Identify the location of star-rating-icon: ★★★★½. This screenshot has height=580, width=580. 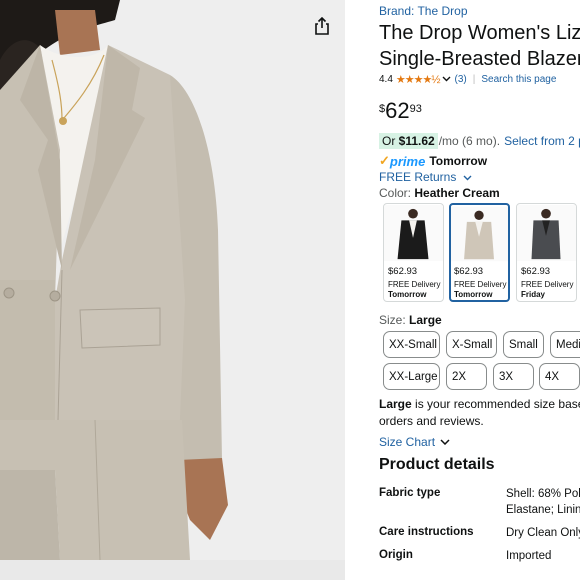
(418, 79).